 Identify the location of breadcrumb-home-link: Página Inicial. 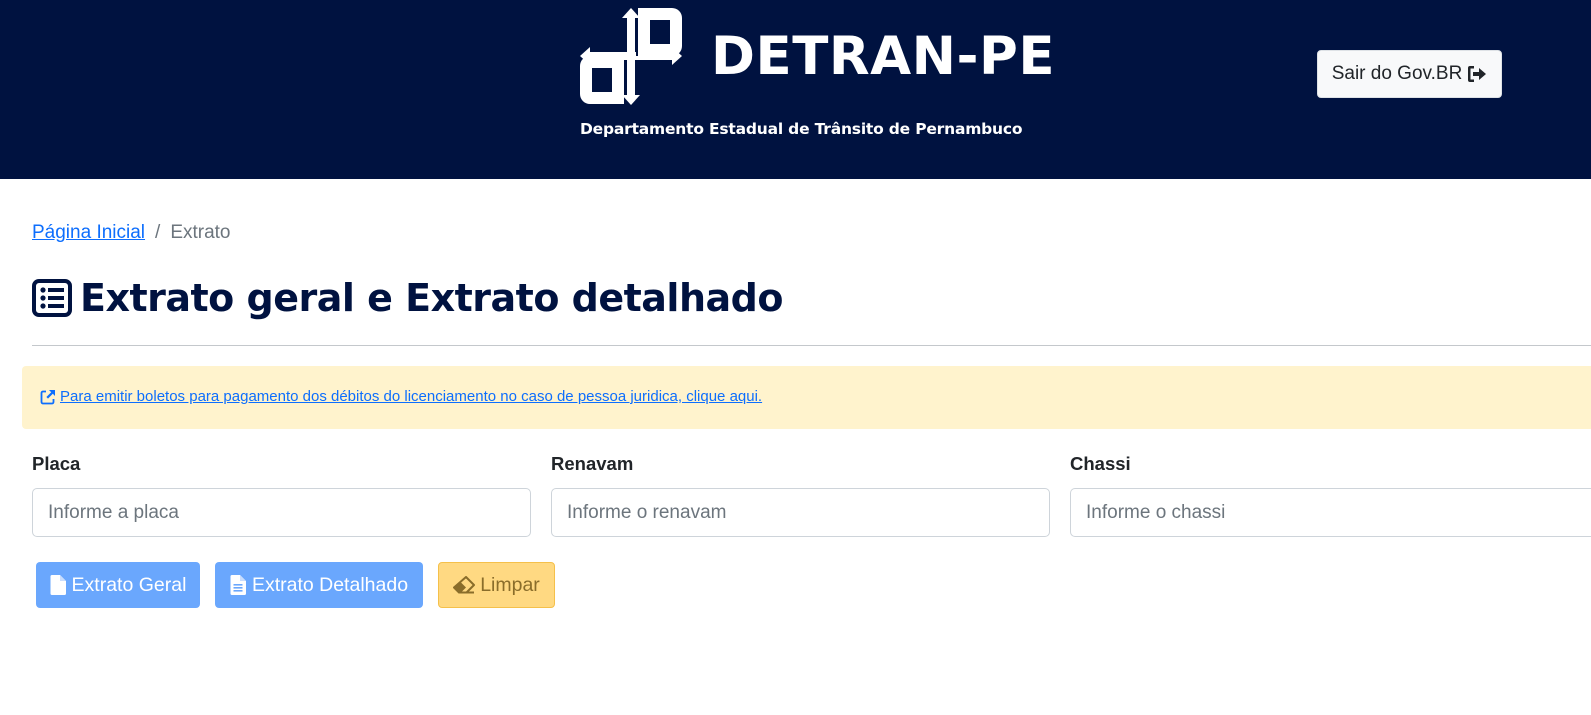
(88, 233).